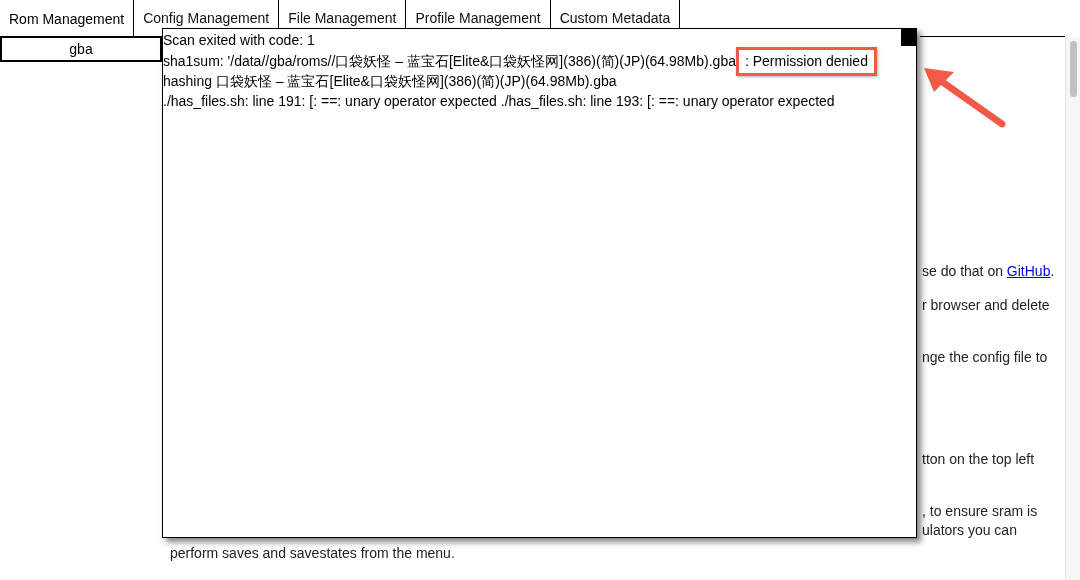 The image size is (1080, 580). What do you see at coordinates (988, 271) in the screenshot?
I see `body-text: se do that on GitHub.` at bounding box center [988, 271].